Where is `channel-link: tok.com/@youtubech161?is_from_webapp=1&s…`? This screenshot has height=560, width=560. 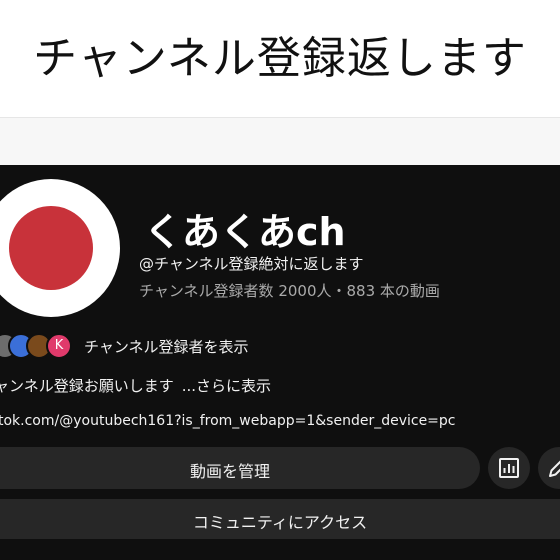
channel-link: tok.com/@youtubech161?is_from_webapp=1&s… is located at coordinates (228, 421).